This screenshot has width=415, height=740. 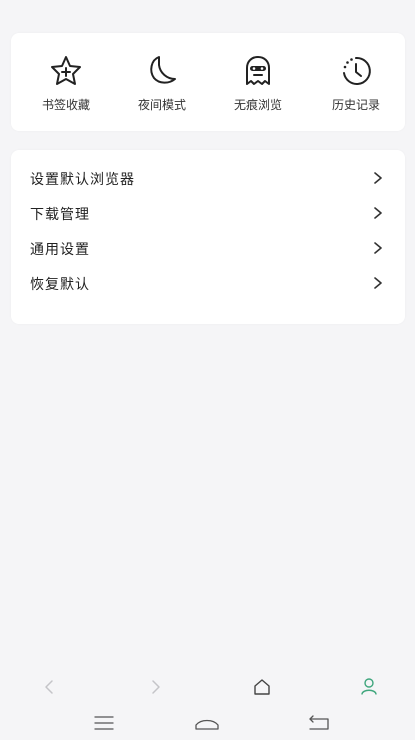 I want to click on system-back-button, so click(x=319, y=723).